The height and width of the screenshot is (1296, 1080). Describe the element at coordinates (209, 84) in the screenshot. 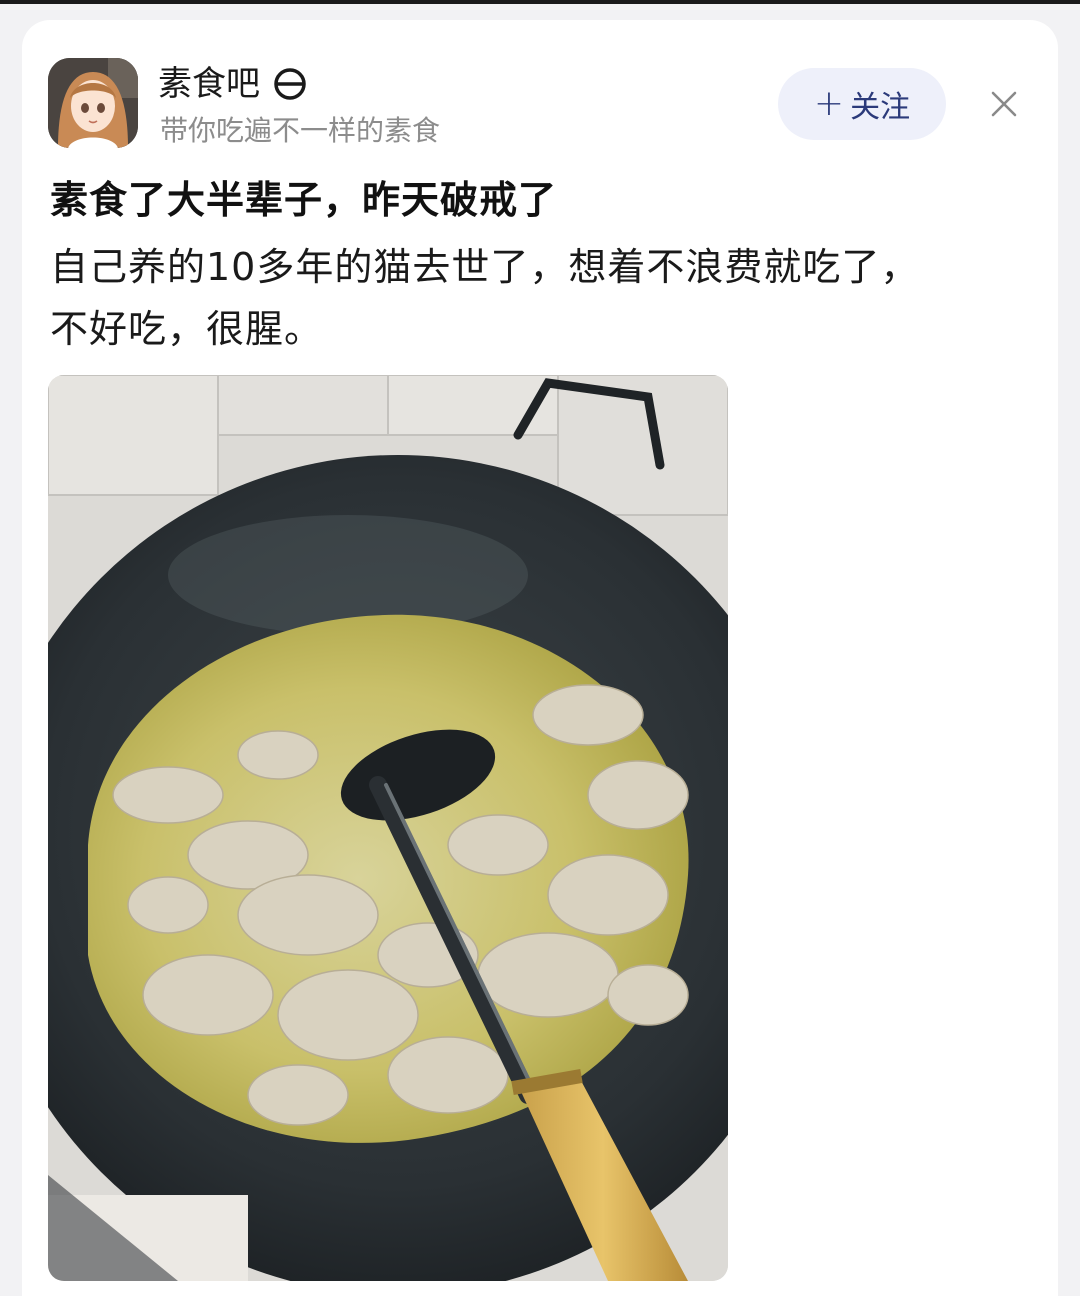

I see `account-name-label: 素食吧` at that location.